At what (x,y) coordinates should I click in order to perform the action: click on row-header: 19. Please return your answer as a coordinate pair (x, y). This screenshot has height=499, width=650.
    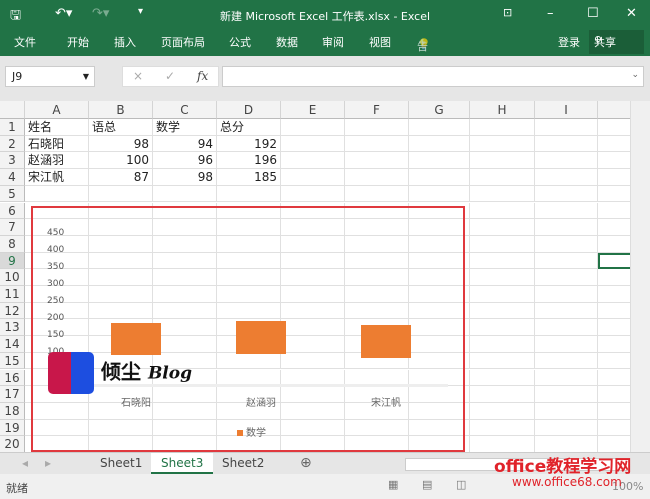
    Looking at the image, I should click on (12, 428).